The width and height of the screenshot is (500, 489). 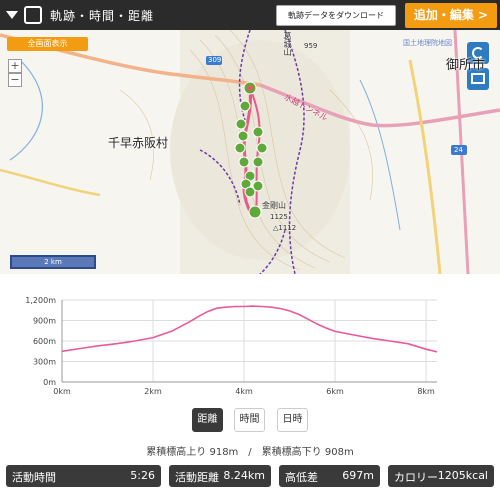 I want to click on zoom-in-button: +, so click(x=15, y=66).